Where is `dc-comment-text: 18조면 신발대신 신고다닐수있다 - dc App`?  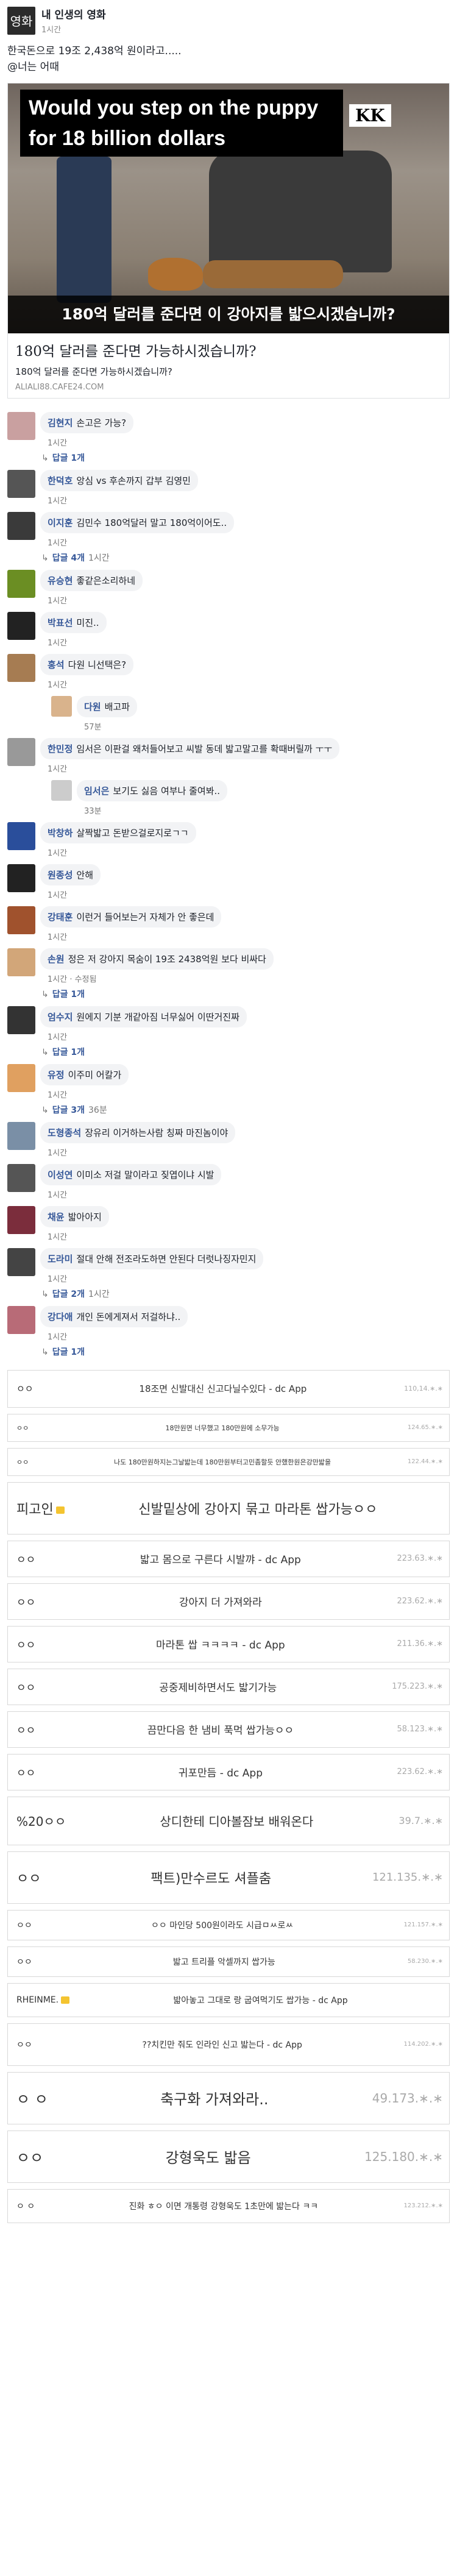 dc-comment-text: 18조면 신발대신 신고다닐수있다 - dc App is located at coordinates (223, 1389).